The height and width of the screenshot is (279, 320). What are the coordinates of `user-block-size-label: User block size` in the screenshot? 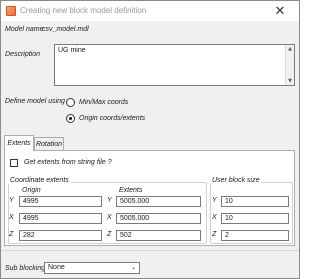 It's located at (236, 180).